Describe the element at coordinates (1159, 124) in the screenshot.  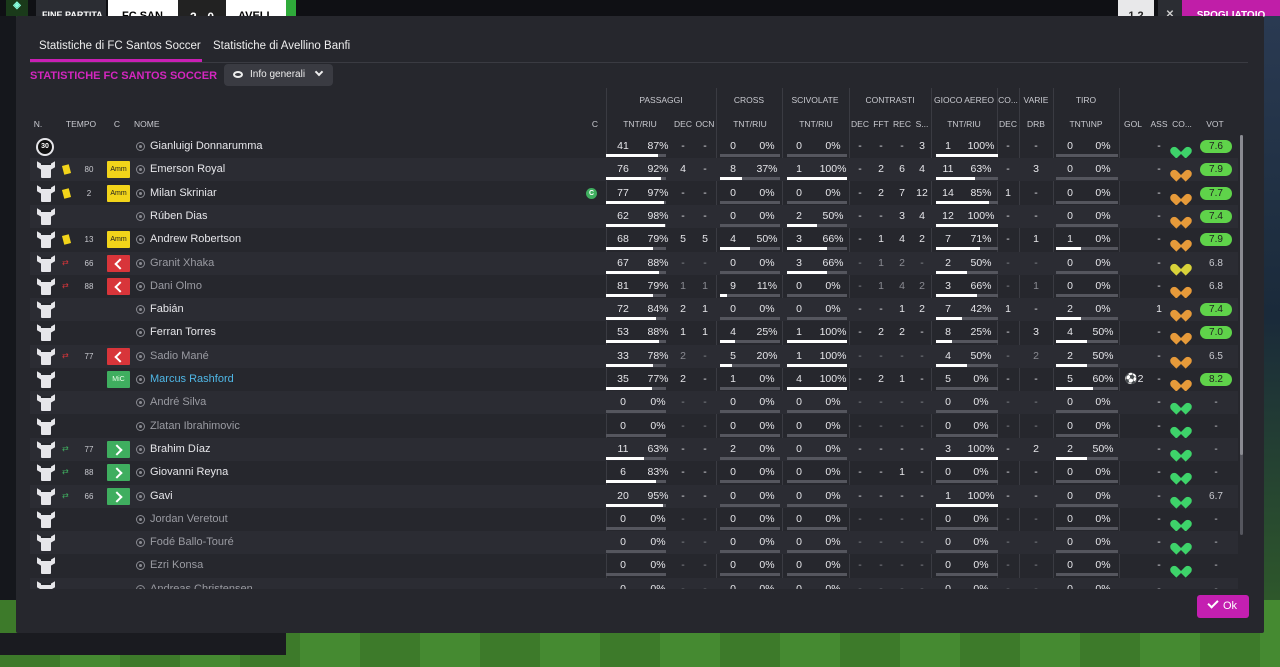
I see `col-ass: ASS` at that location.